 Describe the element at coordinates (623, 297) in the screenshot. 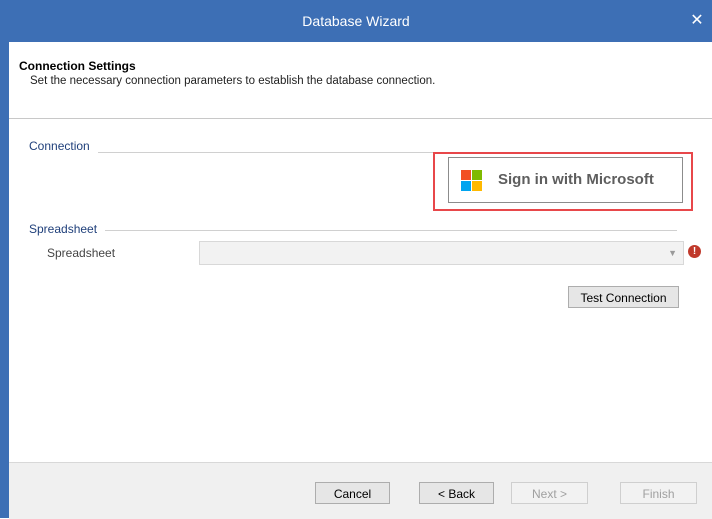

I see `test-connection-button: Test Connection` at that location.